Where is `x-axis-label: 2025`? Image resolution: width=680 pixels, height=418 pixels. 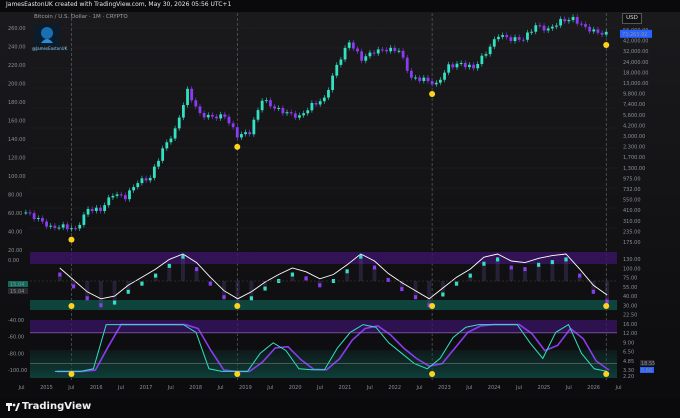
x-axis-label: 2025 is located at coordinates (544, 388).